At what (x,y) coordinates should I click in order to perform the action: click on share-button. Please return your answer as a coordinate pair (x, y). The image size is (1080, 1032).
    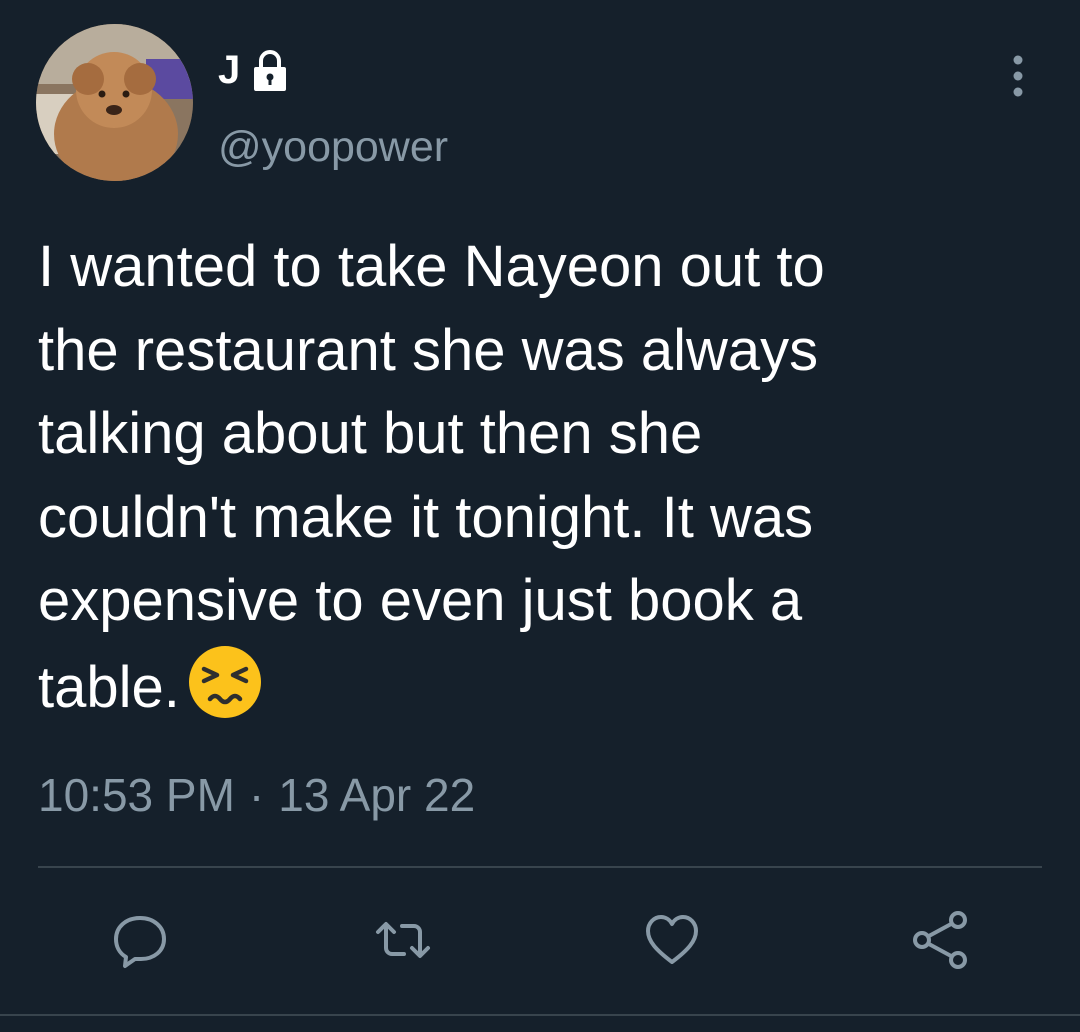
    Looking at the image, I should click on (940, 940).